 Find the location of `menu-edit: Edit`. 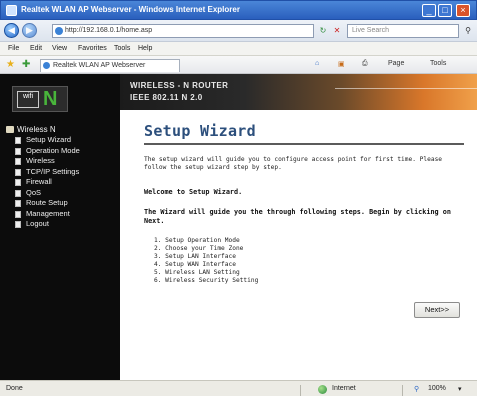

menu-edit: Edit is located at coordinates (36, 48).